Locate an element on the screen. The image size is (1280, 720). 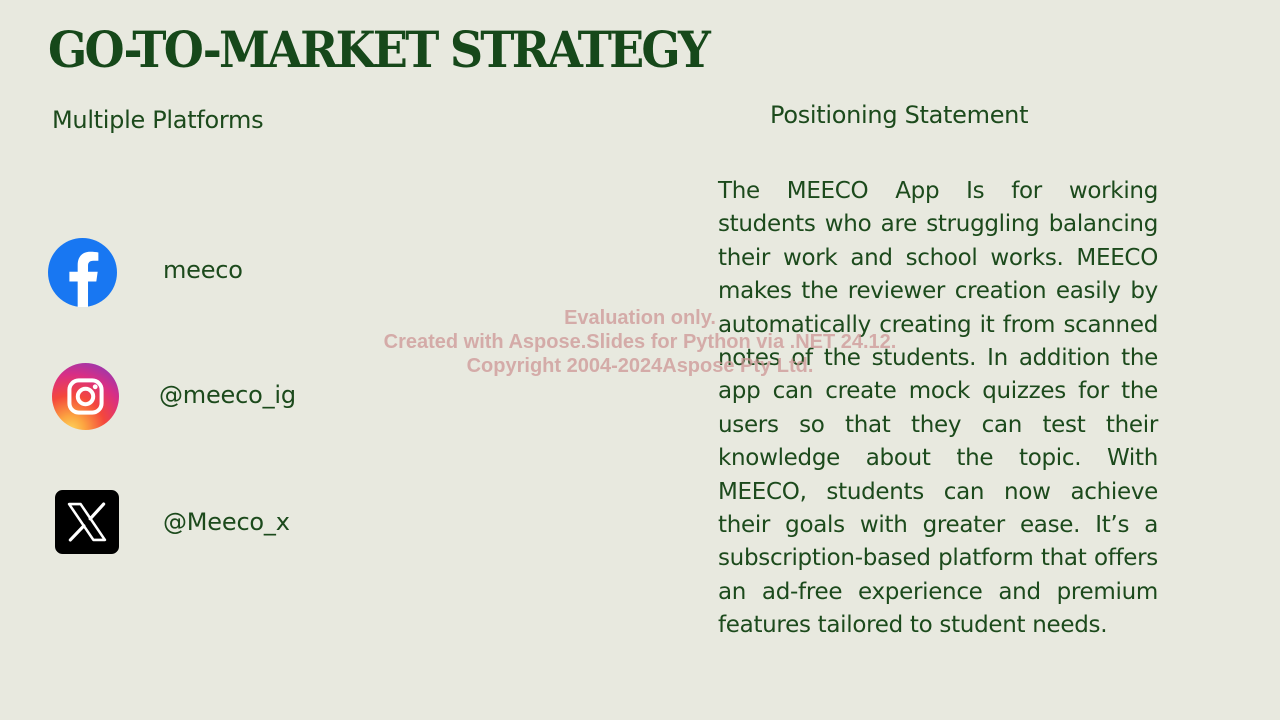
facebook-handle: meeco is located at coordinates (203, 270).